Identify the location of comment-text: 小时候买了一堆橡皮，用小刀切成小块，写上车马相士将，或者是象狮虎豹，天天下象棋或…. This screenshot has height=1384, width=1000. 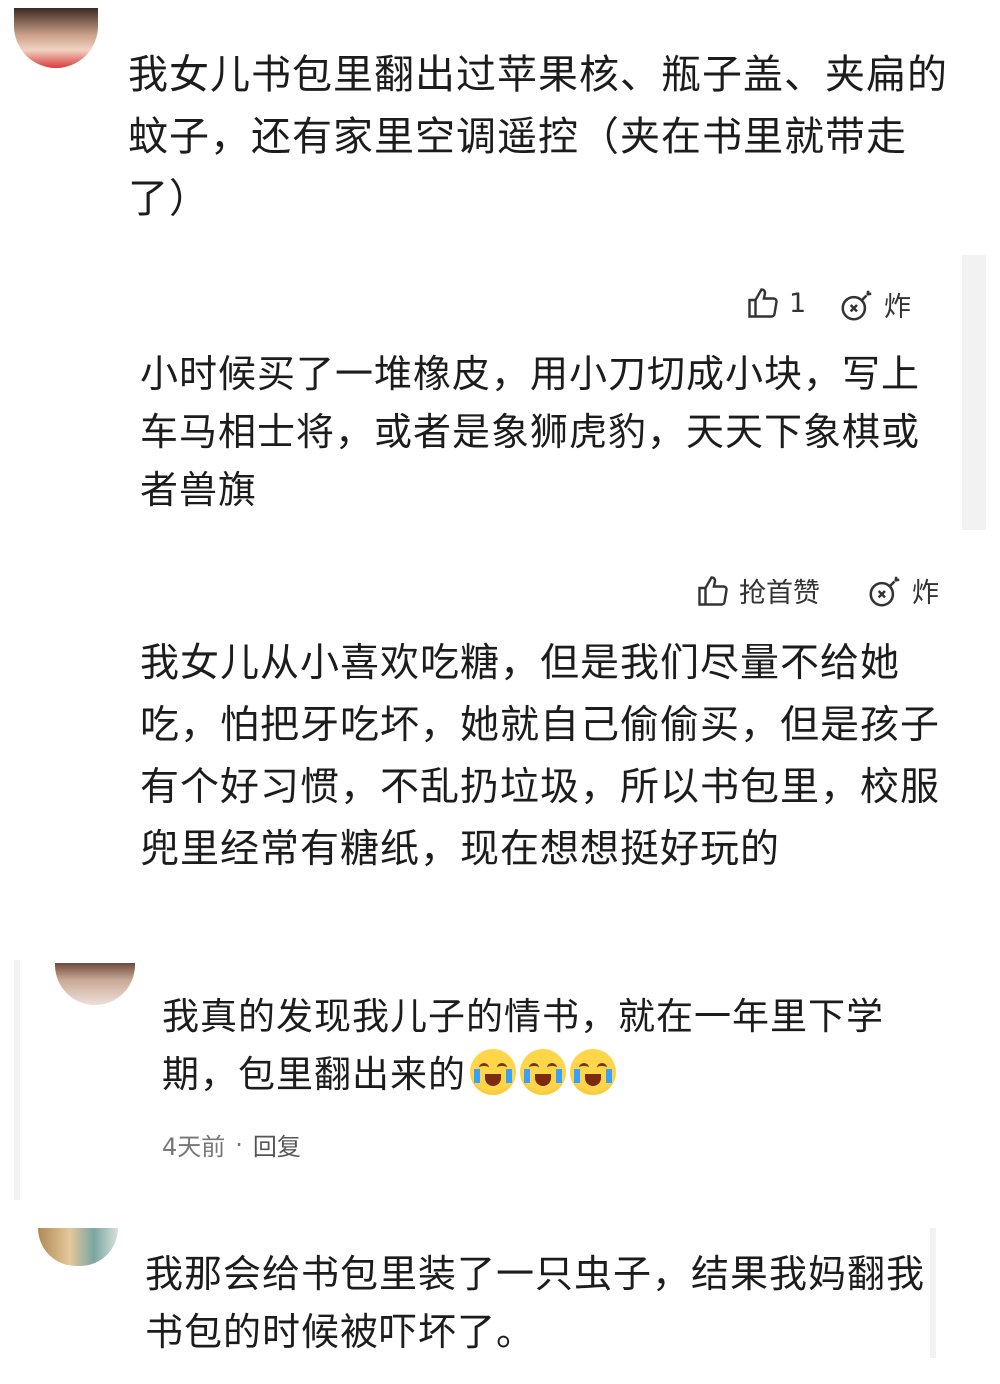
(530, 432).